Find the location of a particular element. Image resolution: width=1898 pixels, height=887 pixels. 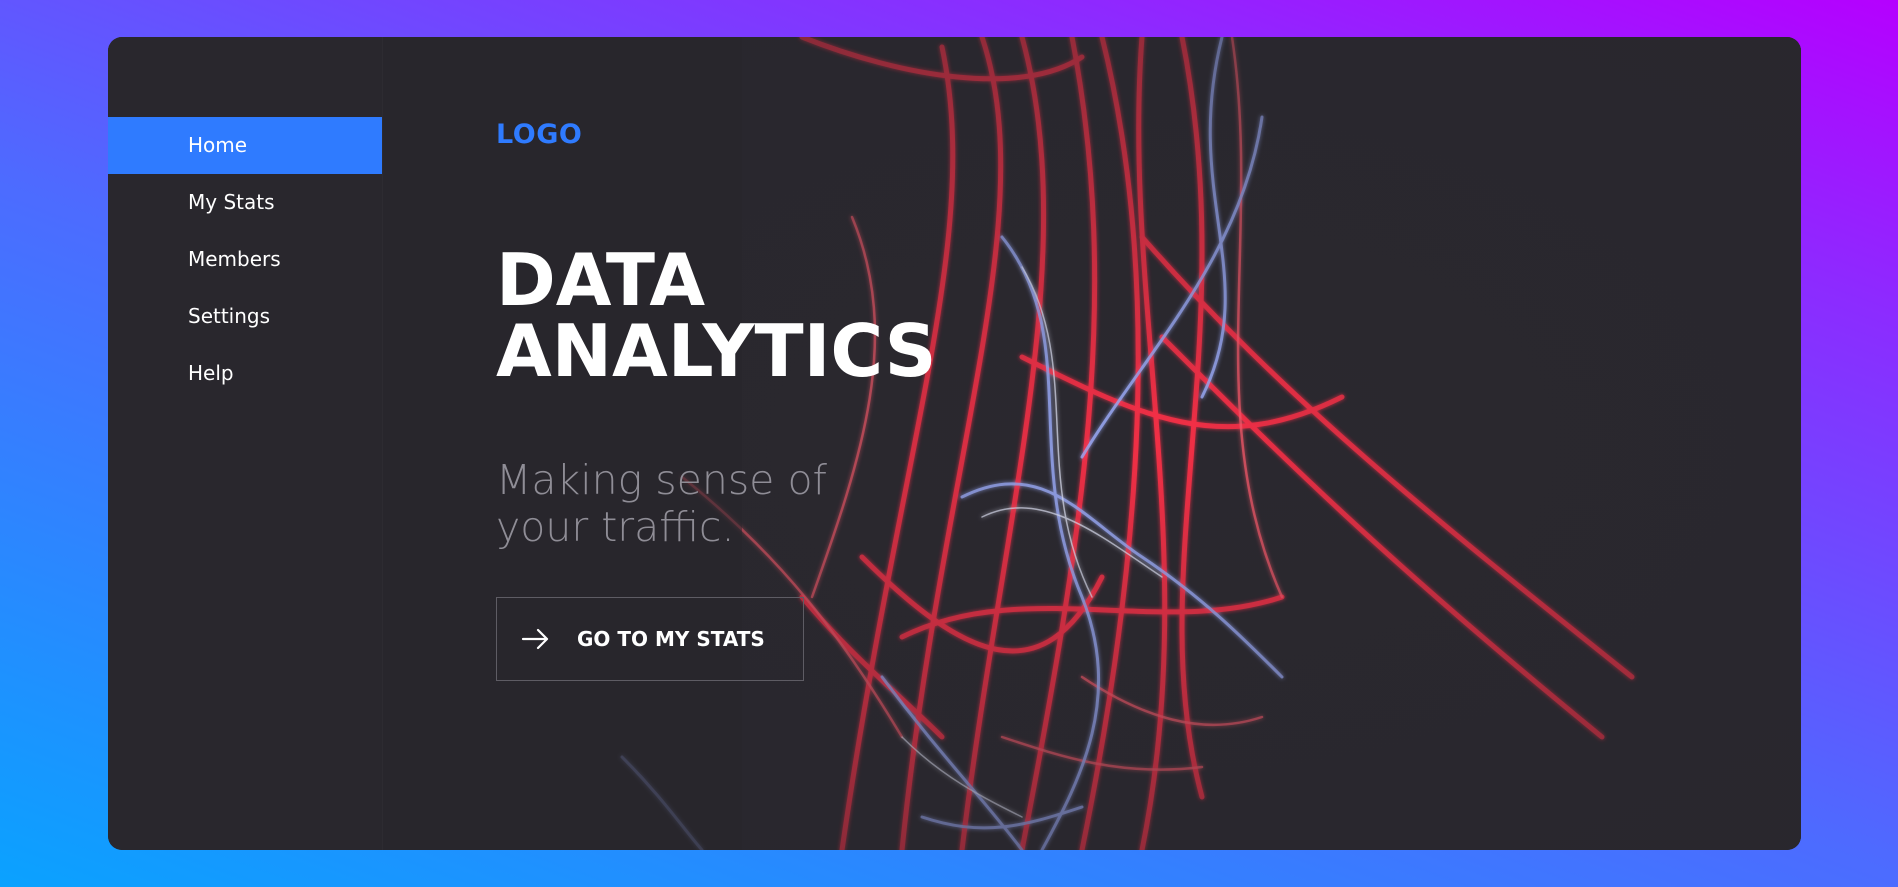

go-to-my-stats-button: GO TO MY STATS is located at coordinates (650, 639).